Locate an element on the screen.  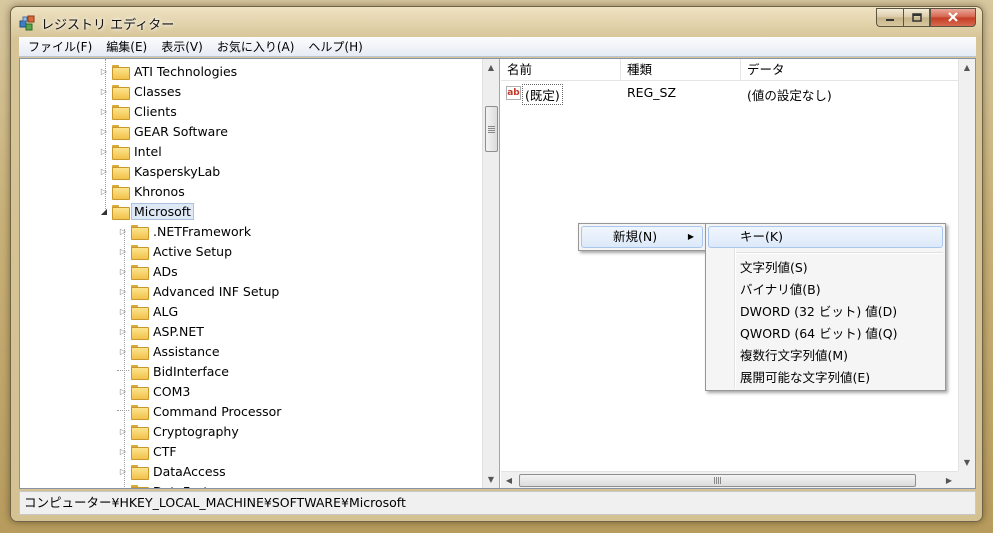
tree-node: ▷ DataFactory is located at coordinates (174, 484).